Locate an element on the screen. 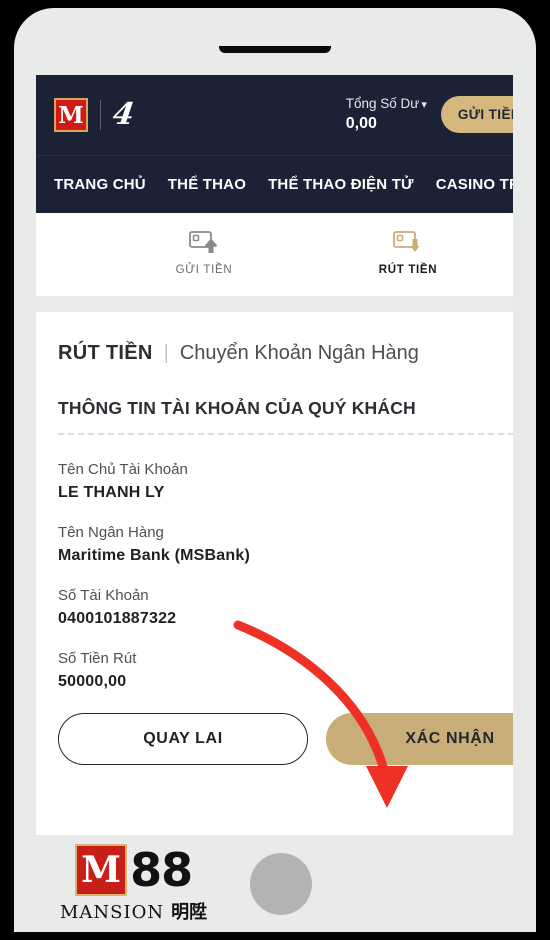  chevron-down-icon: ▾ is located at coordinates (424, 105).